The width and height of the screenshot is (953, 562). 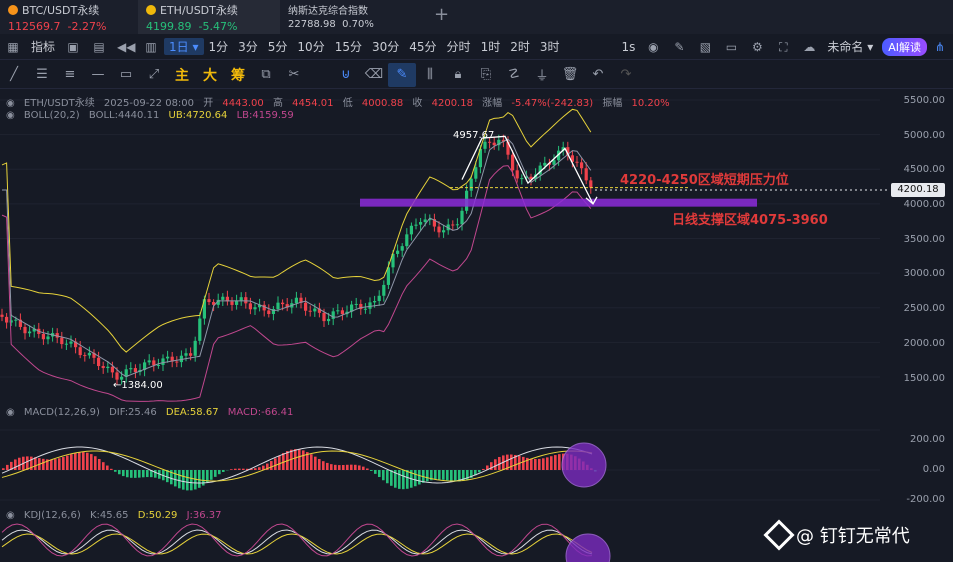 I want to click on indicators-button: 指标, so click(x=43, y=46).